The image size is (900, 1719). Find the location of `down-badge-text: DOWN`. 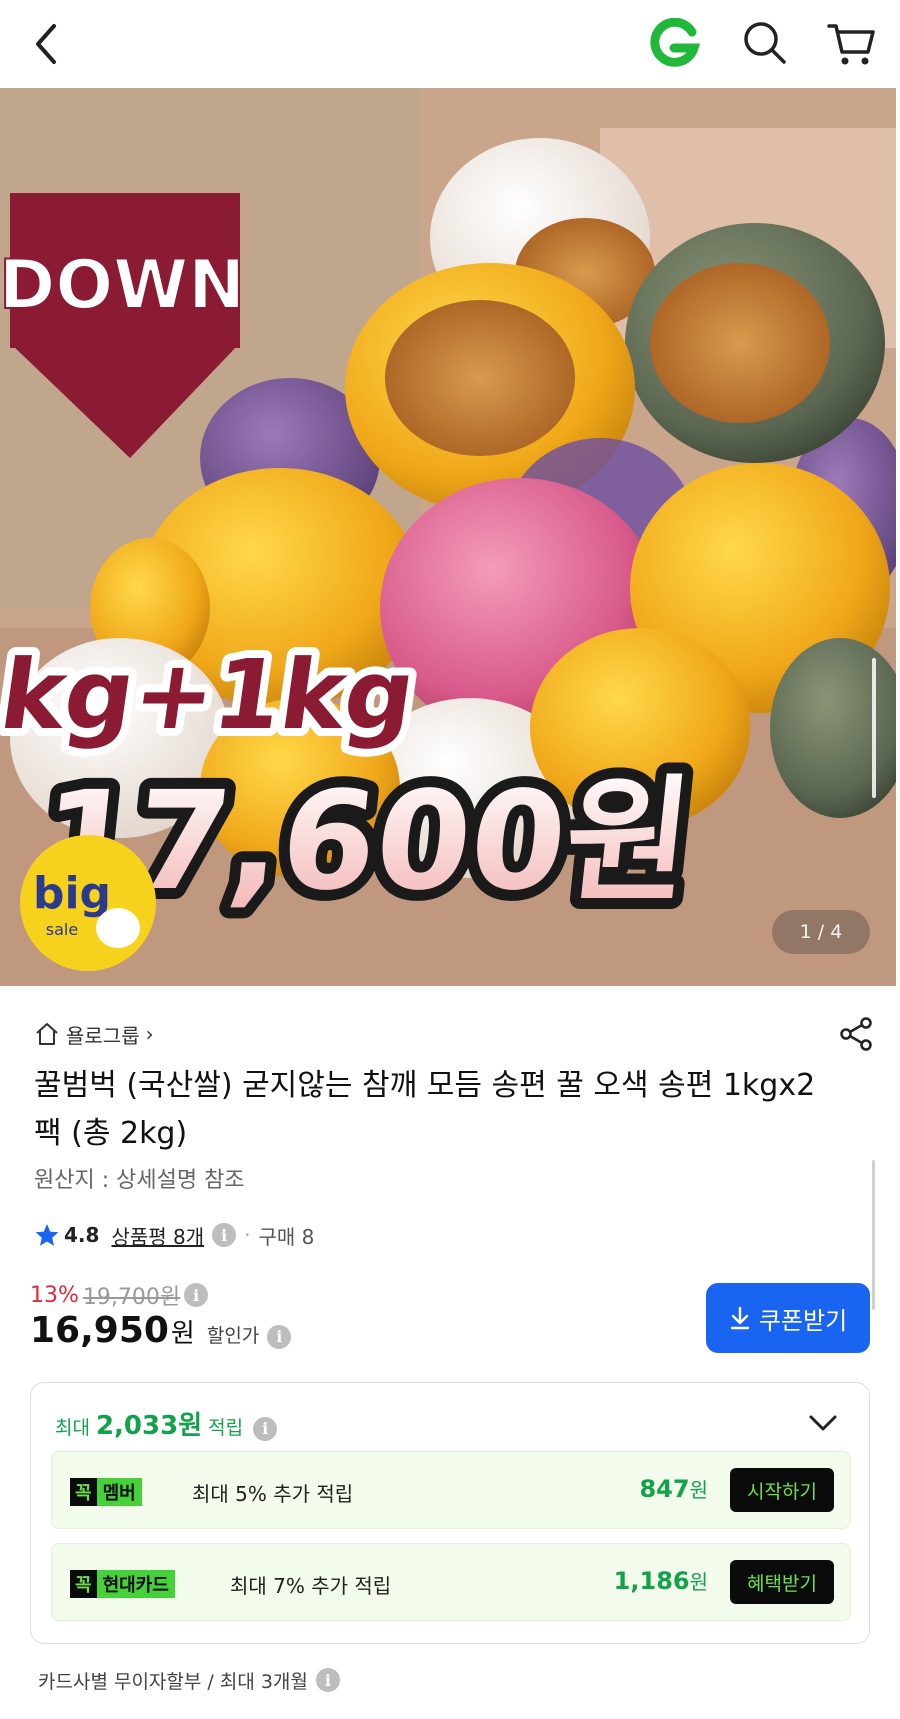

down-badge-text: DOWN is located at coordinates (122, 285).